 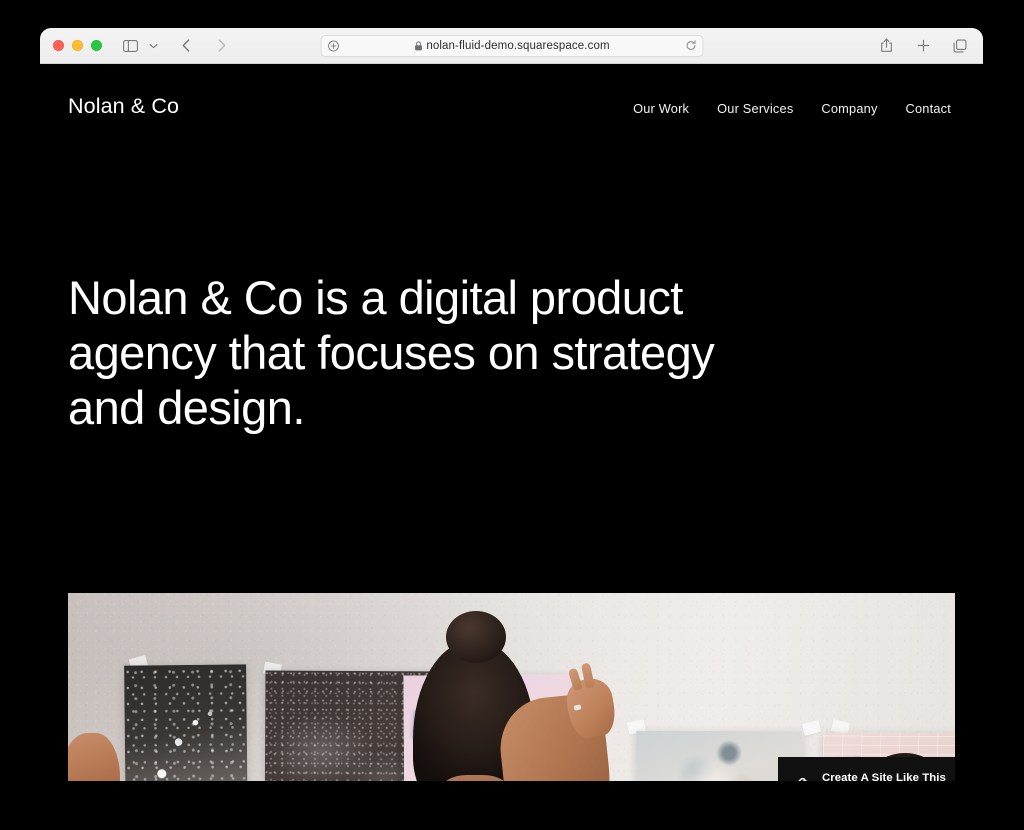 I want to click on framed-artwork, so click(x=186, y=722).